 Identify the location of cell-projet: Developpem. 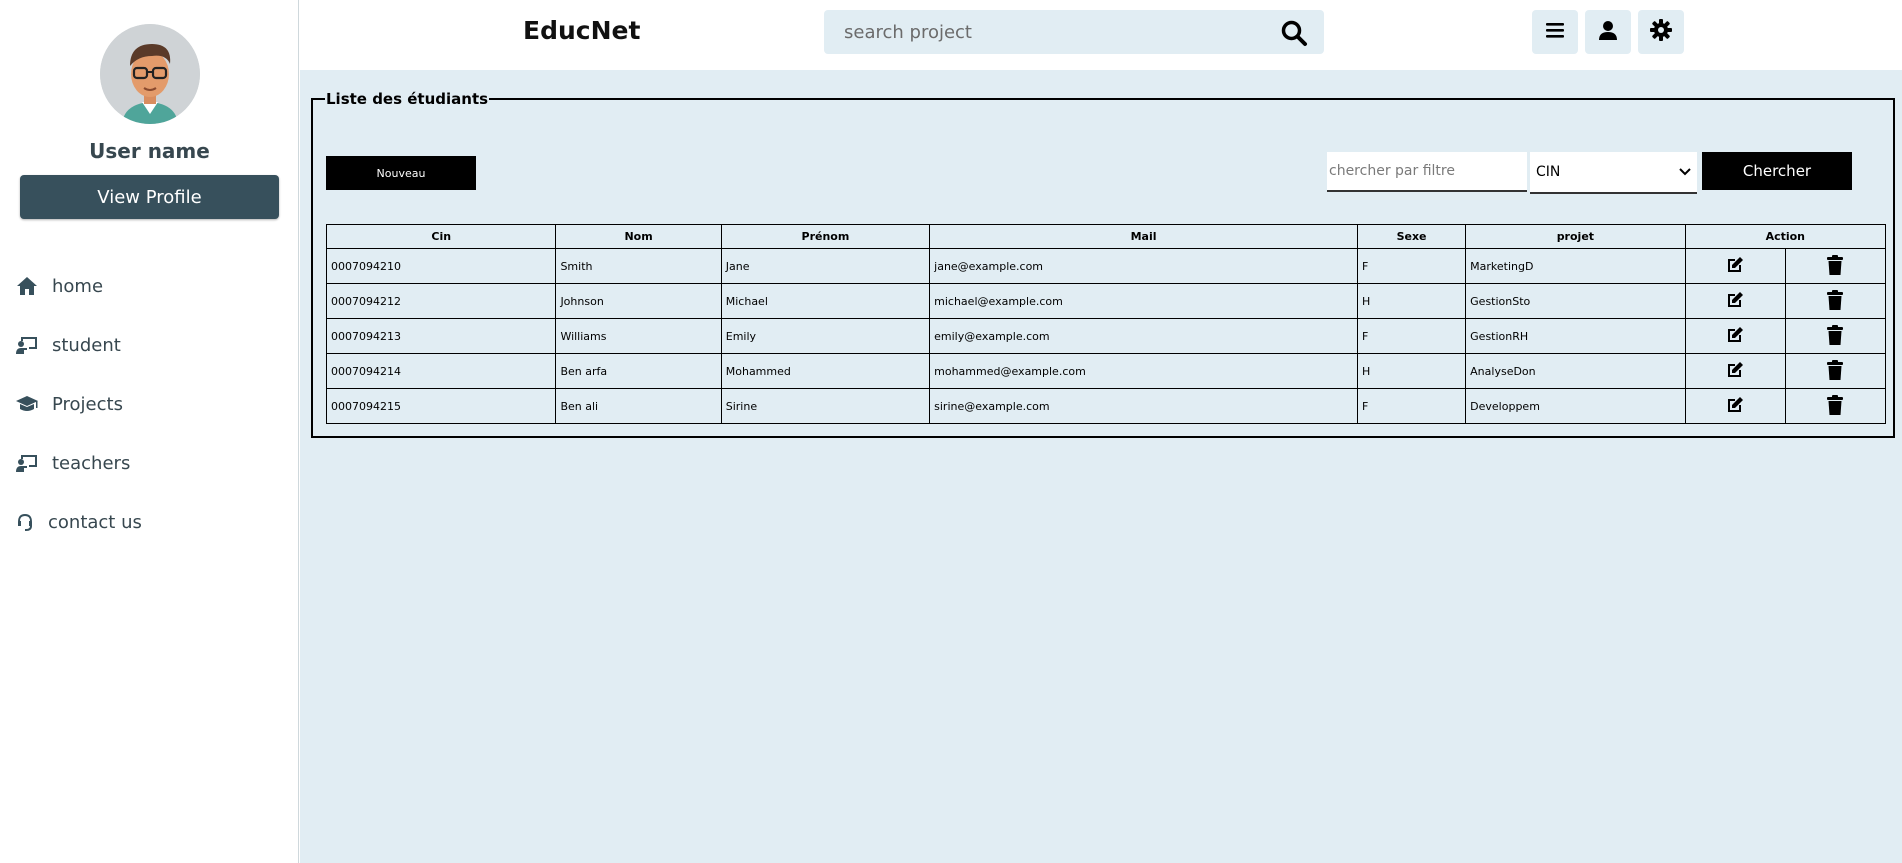
(1575, 406).